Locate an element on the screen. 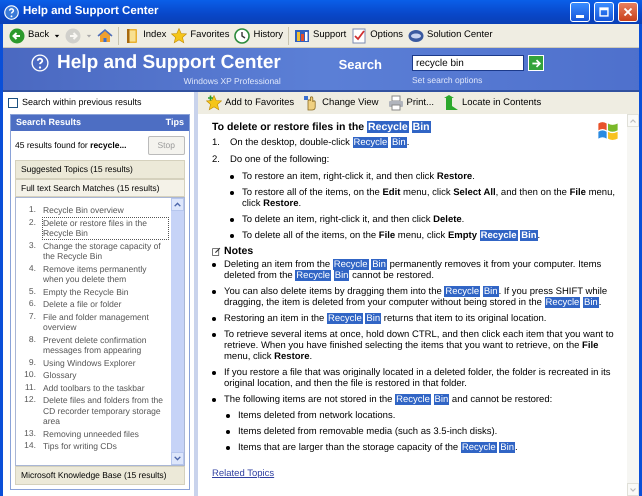  result-link: Change the storage capacity of the Recycle Bin is located at coordinates (105, 251).